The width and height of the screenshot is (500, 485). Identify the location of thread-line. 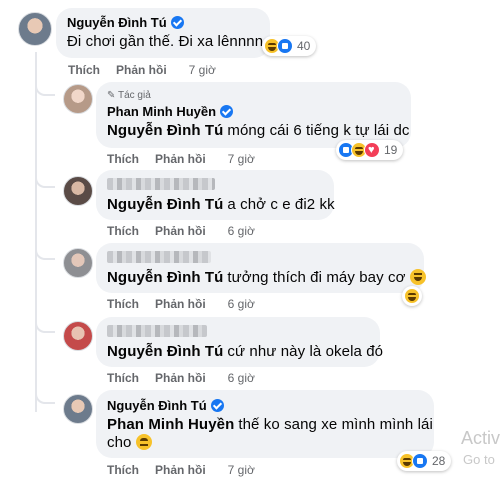
(36, 232).